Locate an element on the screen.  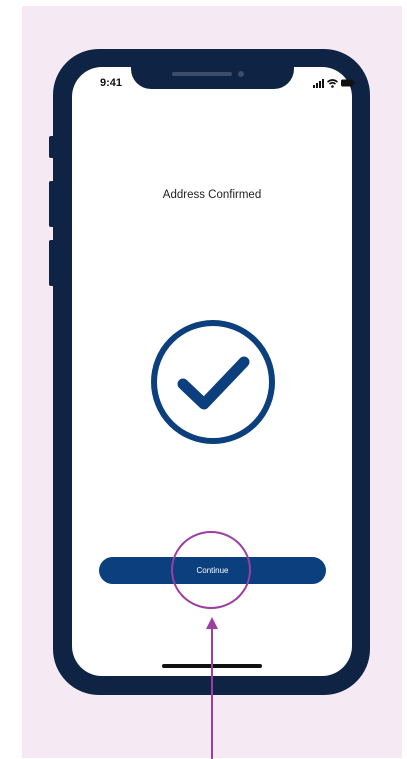
annotation-arrow-line is located at coordinates (212, 692).